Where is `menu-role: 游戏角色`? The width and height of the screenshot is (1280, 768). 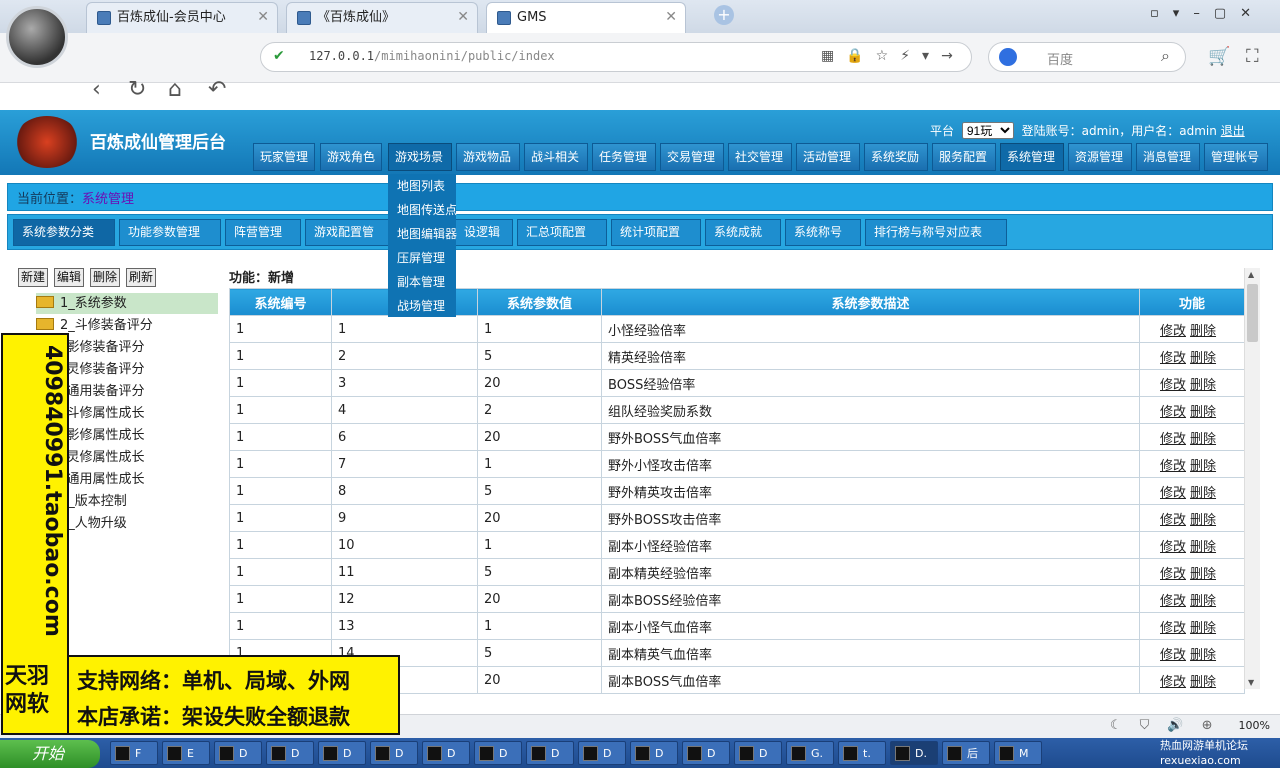 menu-role: 游戏角色 is located at coordinates (351, 157).